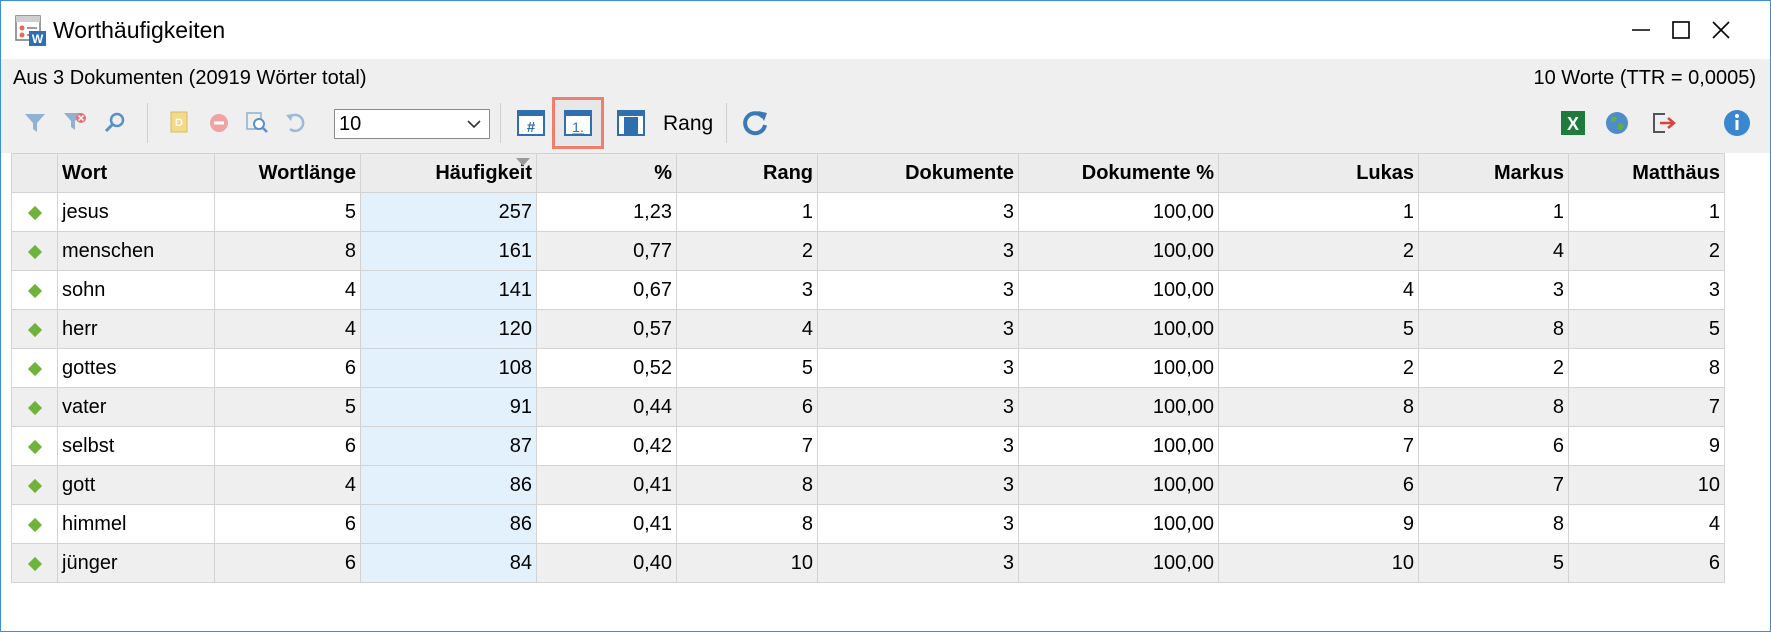 This screenshot has height=632, width=1771. I want to click on cell-wort: gott, so click(136, 485).